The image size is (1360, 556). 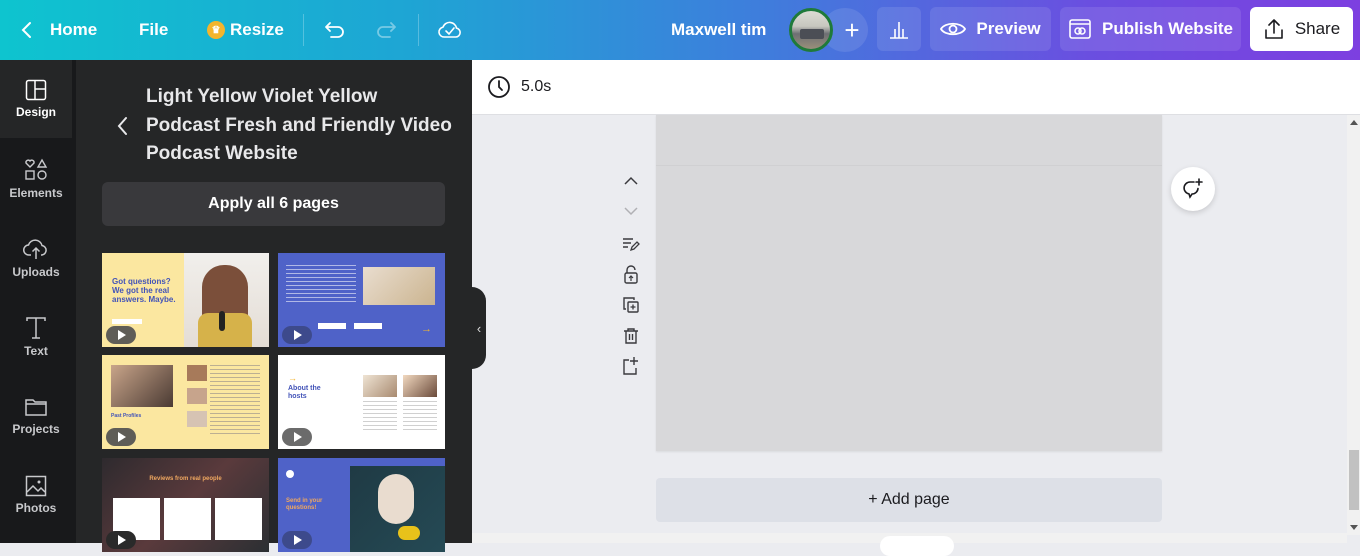 What do you see at coordinates (36, 90) in the screenshot?
I see `design-icon` at bounding box center [36, 90].